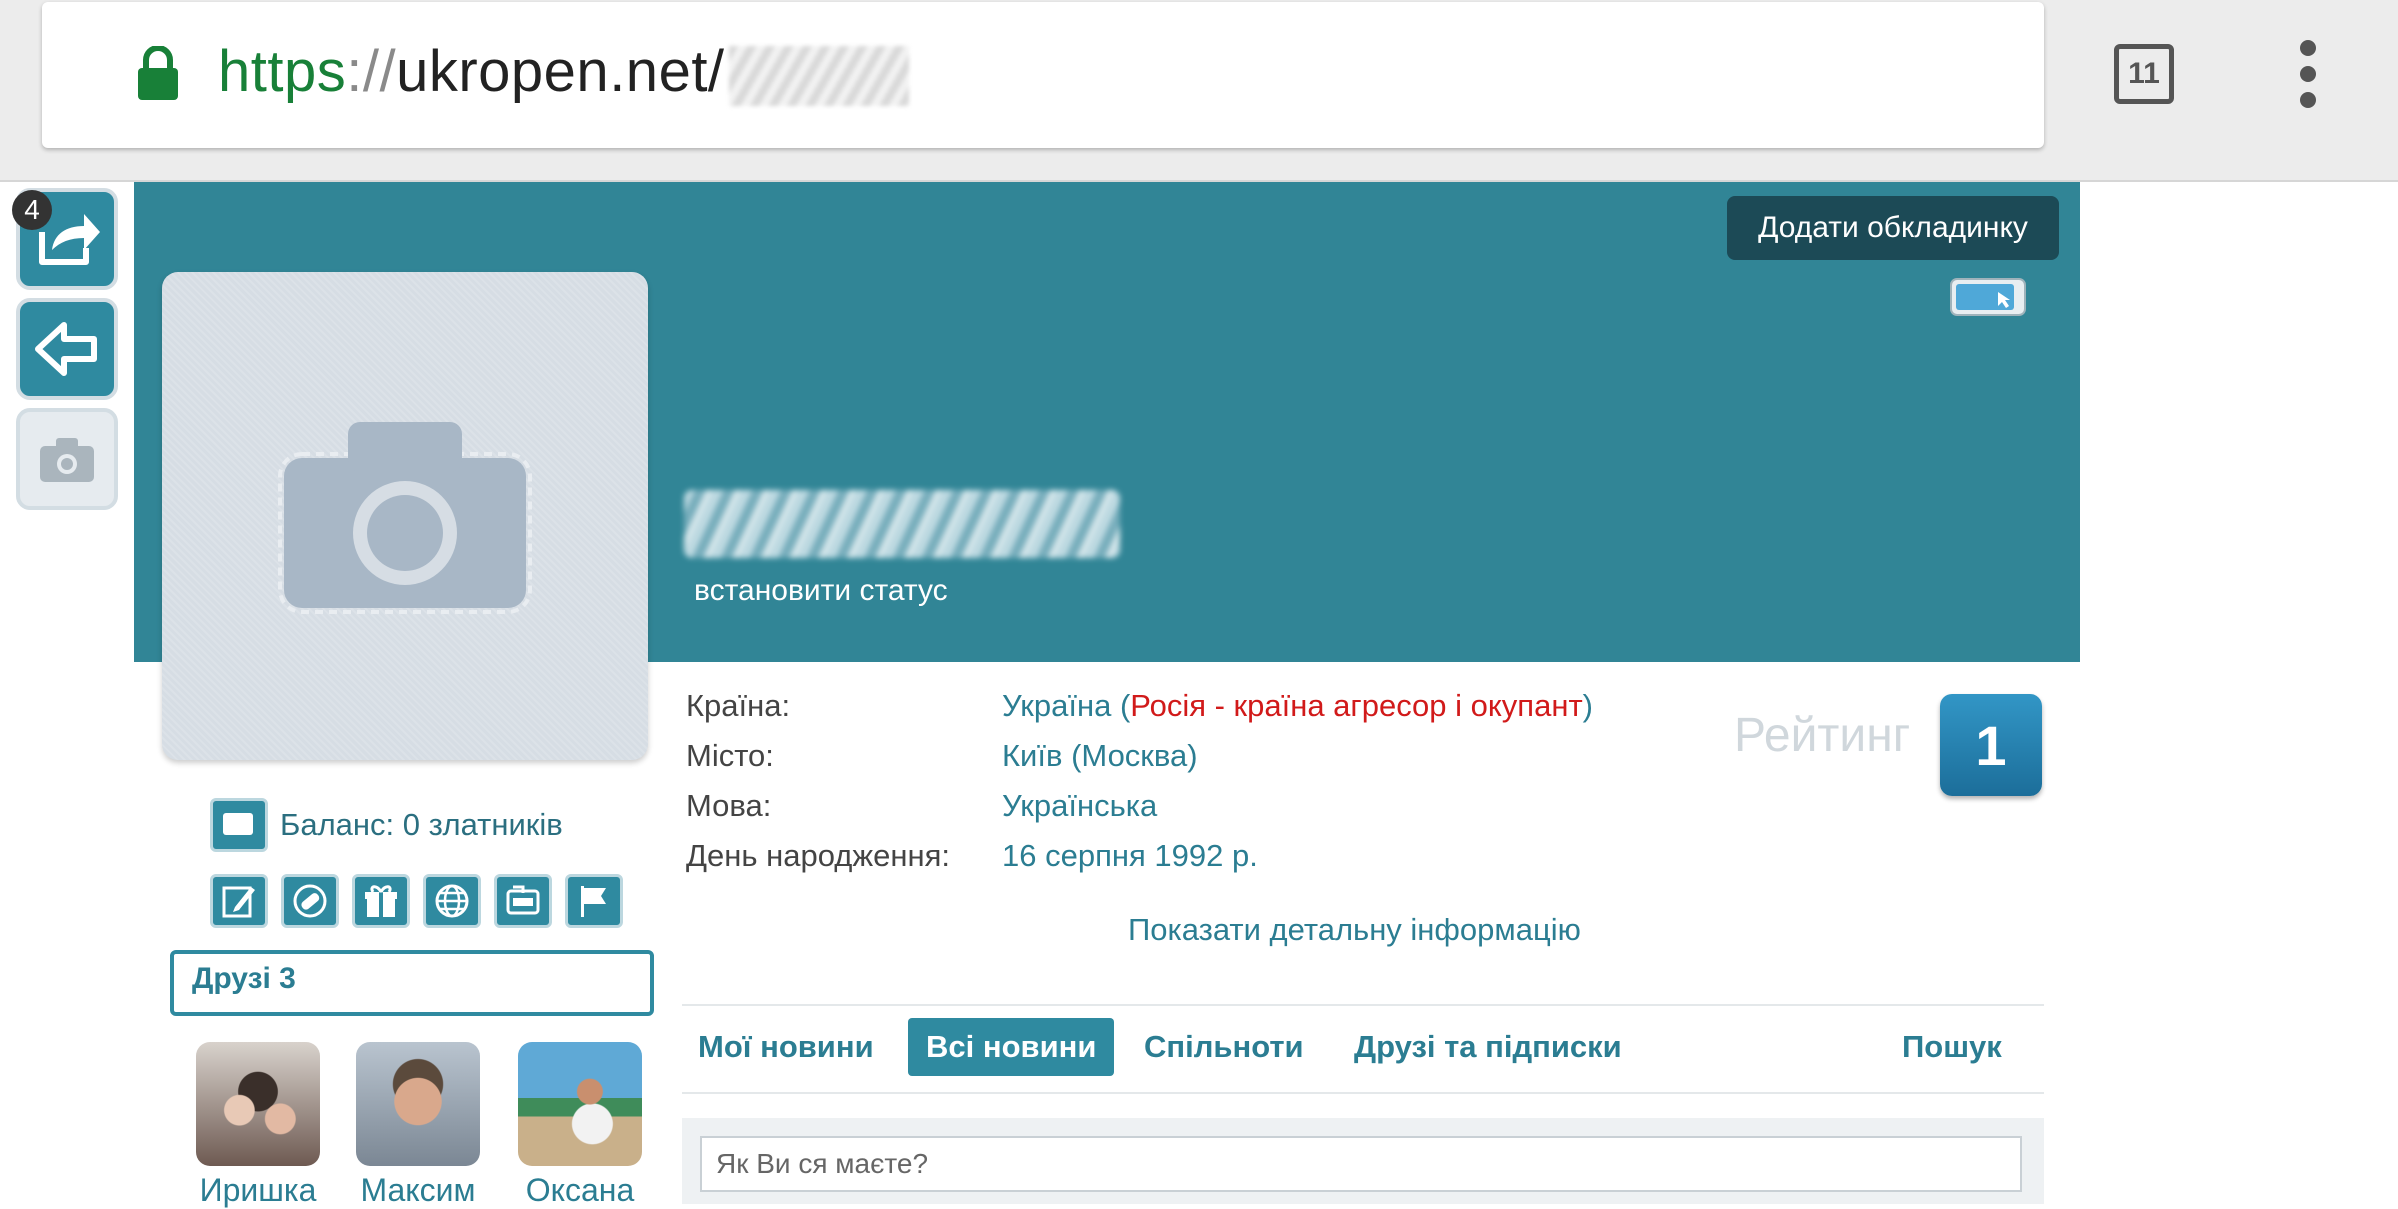 This screenshot has height=1209, width=2398. I want to click on back-button, so click(67, 349).